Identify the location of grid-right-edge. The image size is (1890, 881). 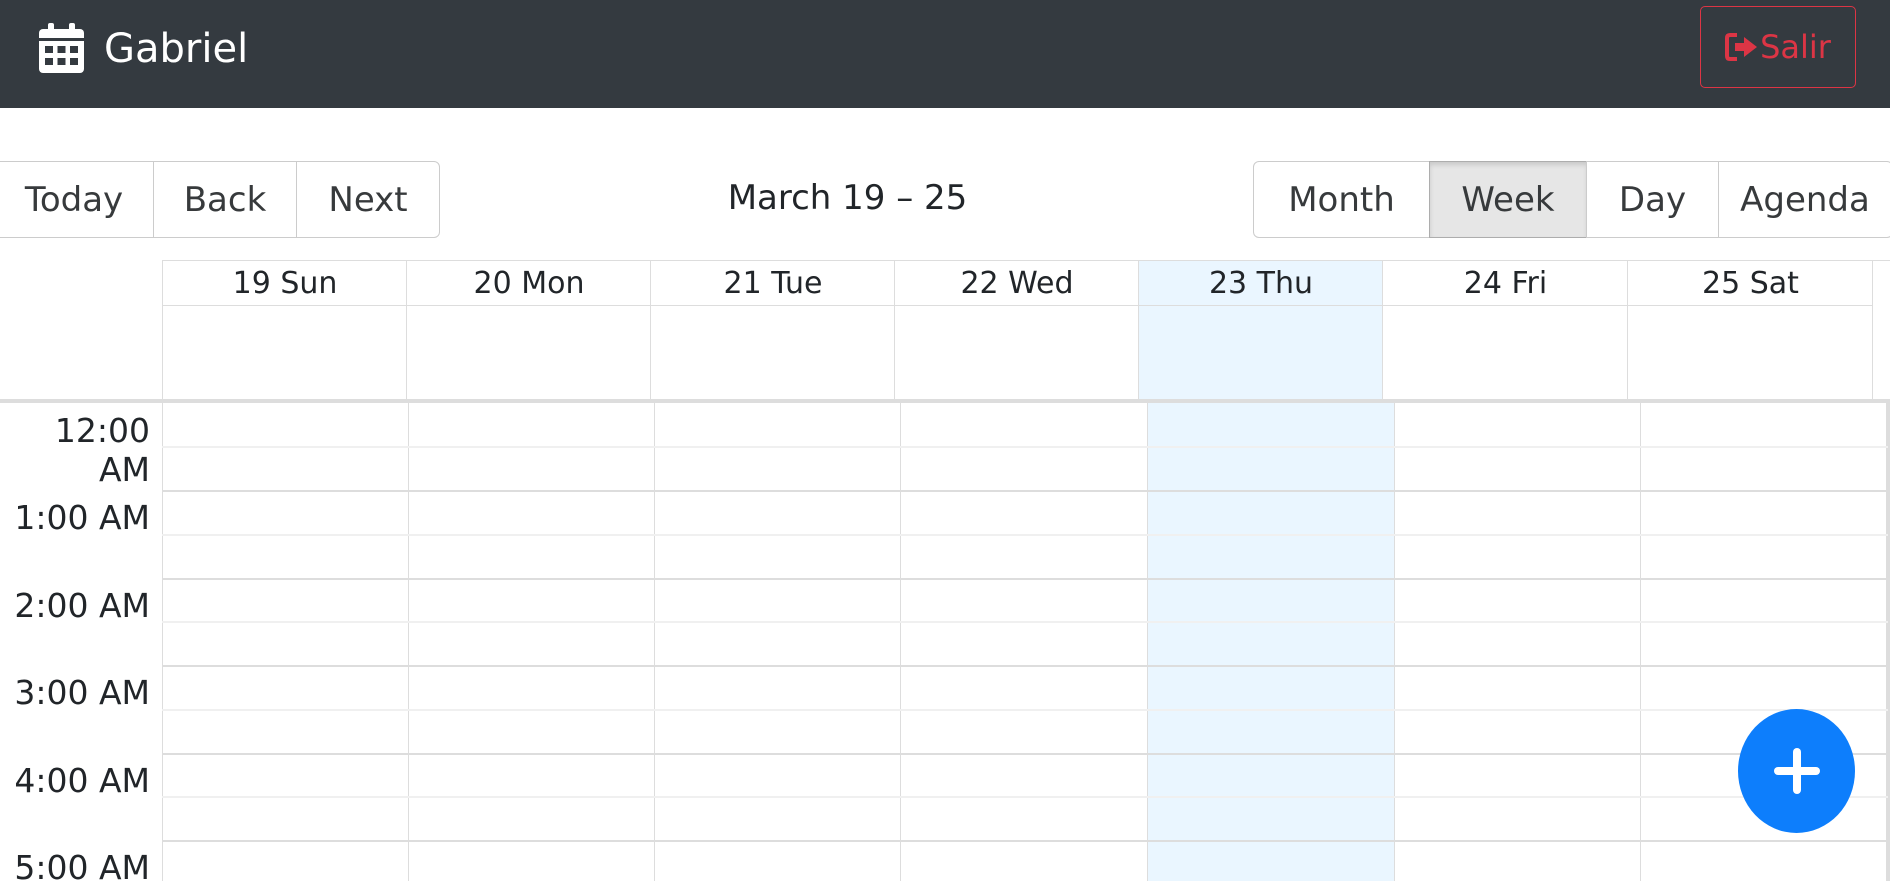
(1888, 642).